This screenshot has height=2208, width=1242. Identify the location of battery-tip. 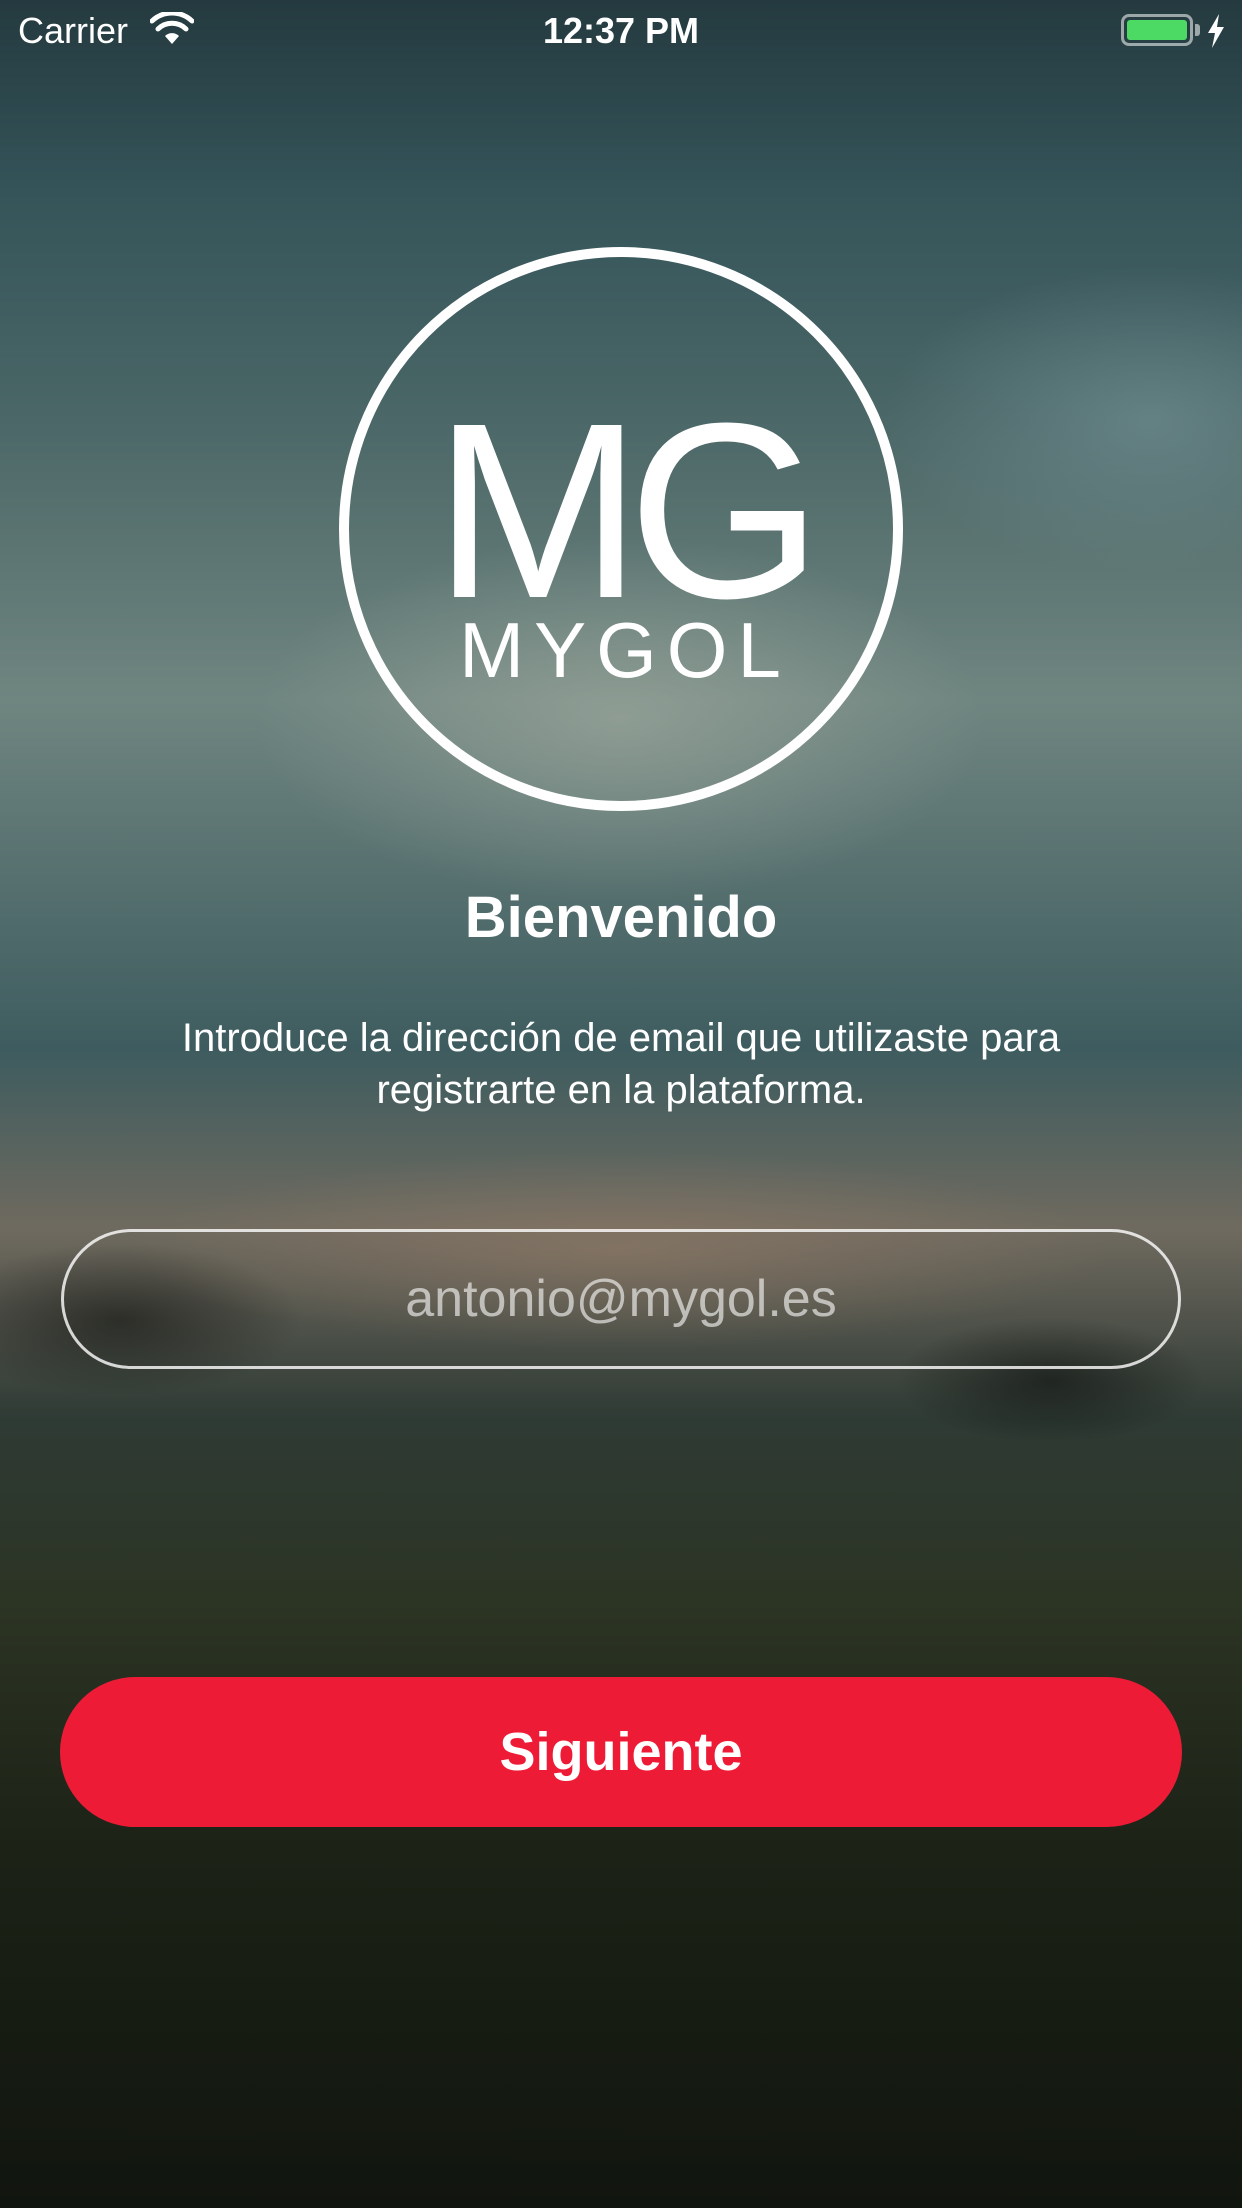
(1197, 30).